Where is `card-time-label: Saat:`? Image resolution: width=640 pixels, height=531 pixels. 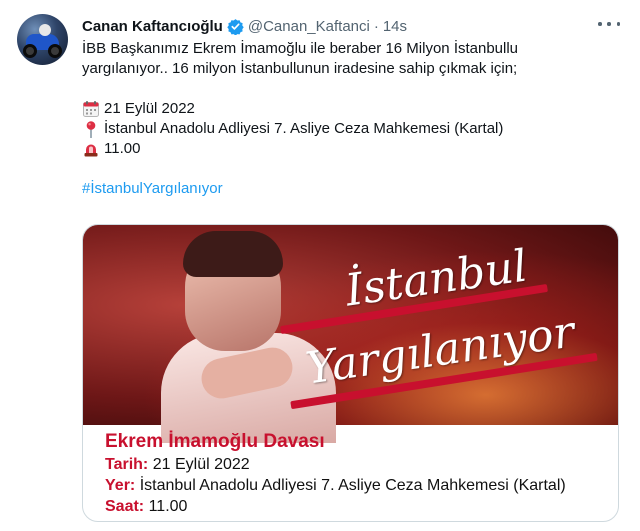
card-time-label: Saat: is located at coordinates (125, 506).